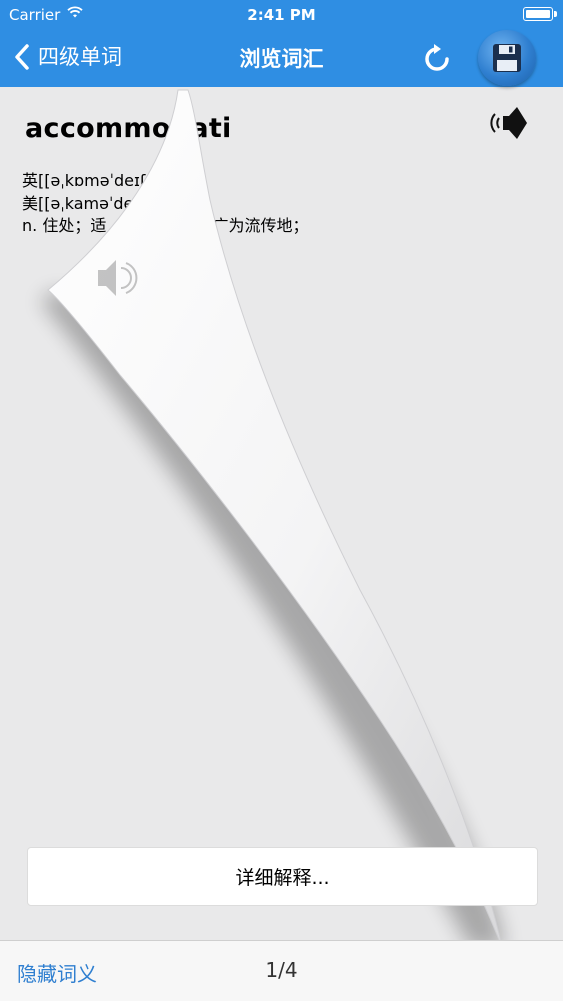  What do you see at coordinates (165, 226) in the screenshot?
I see `word-meaning: n. 住处；适 广为流传地；` at bounding box center [165, 226].